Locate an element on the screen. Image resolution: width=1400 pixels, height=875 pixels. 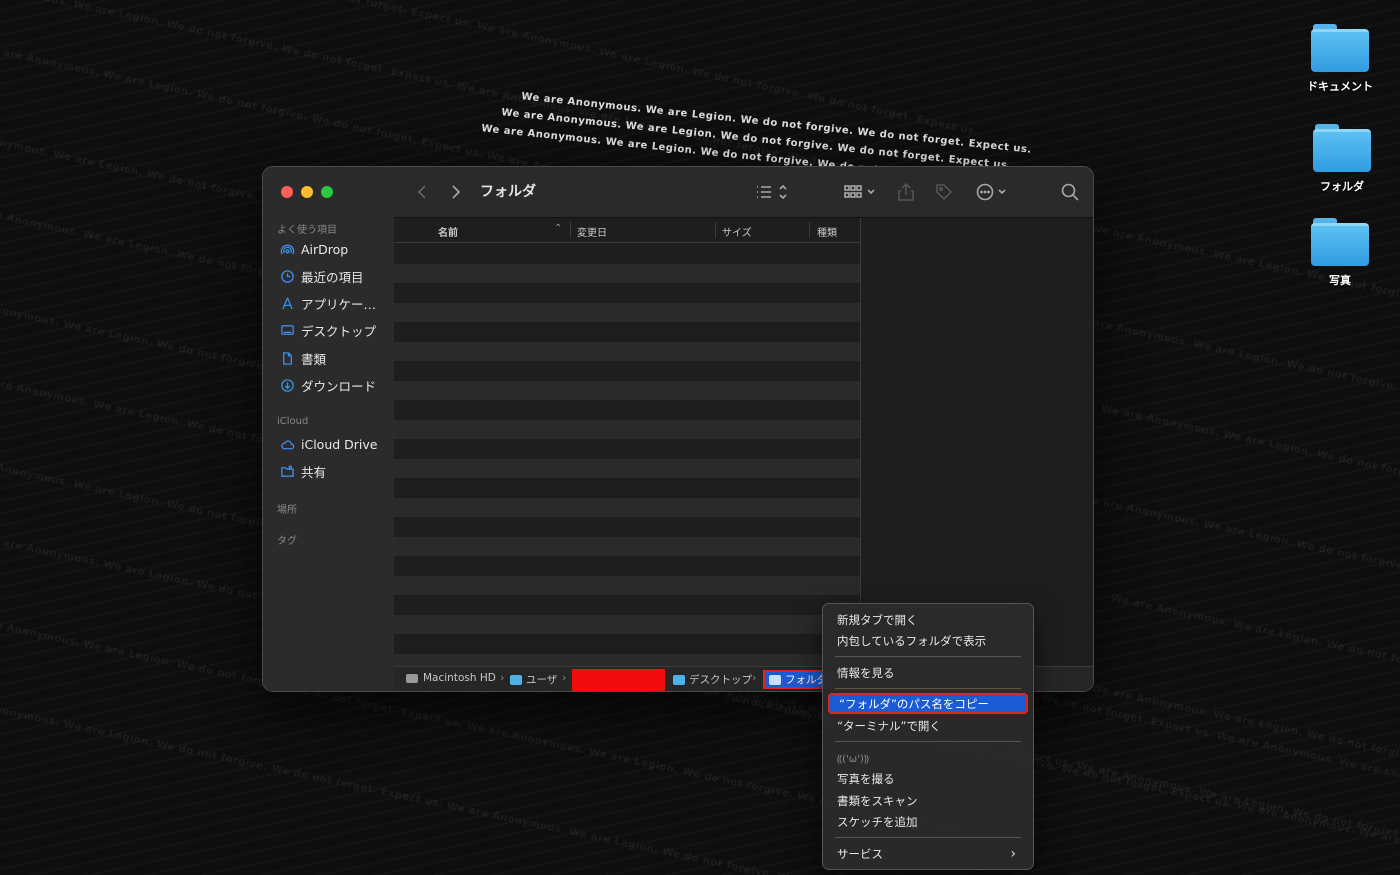
sidebar-item-label: iCloud Drive is located at coordinates (339, 444).